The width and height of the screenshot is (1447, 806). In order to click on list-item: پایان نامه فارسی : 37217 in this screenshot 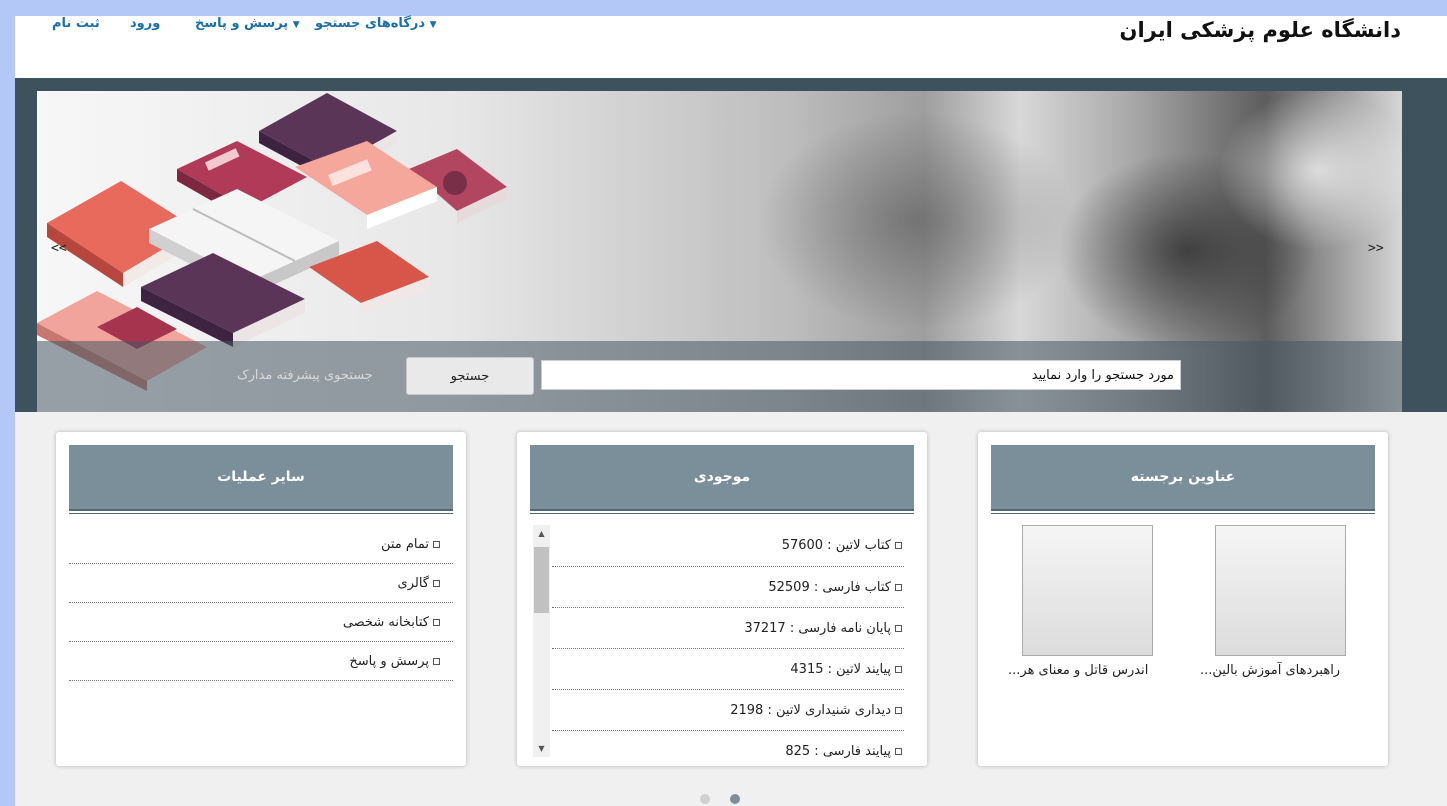, I will do `click(728, 628)`.